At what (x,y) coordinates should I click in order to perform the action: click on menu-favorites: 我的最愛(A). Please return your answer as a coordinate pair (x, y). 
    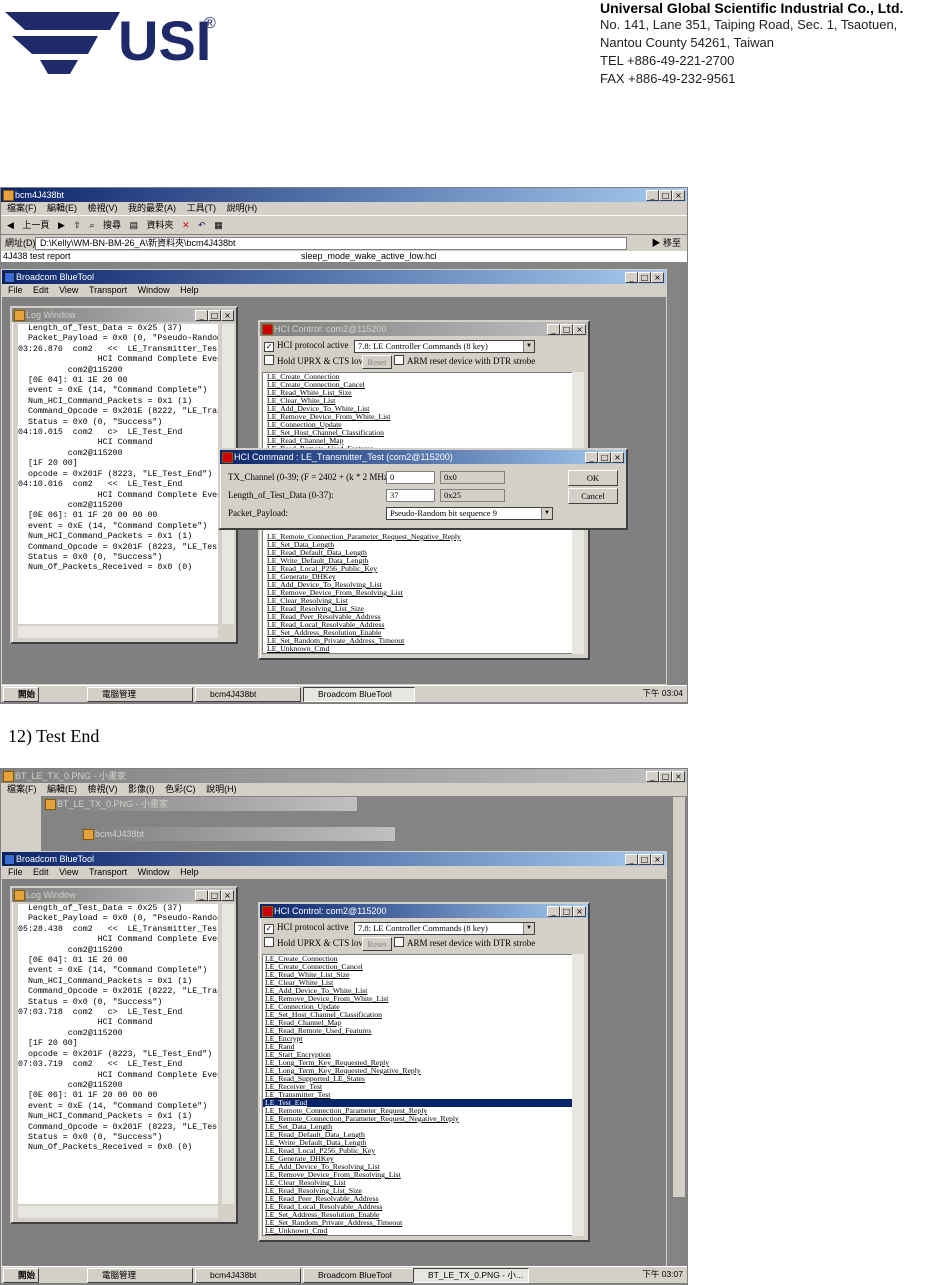
    Looking at the image, I should click on (152, 208).